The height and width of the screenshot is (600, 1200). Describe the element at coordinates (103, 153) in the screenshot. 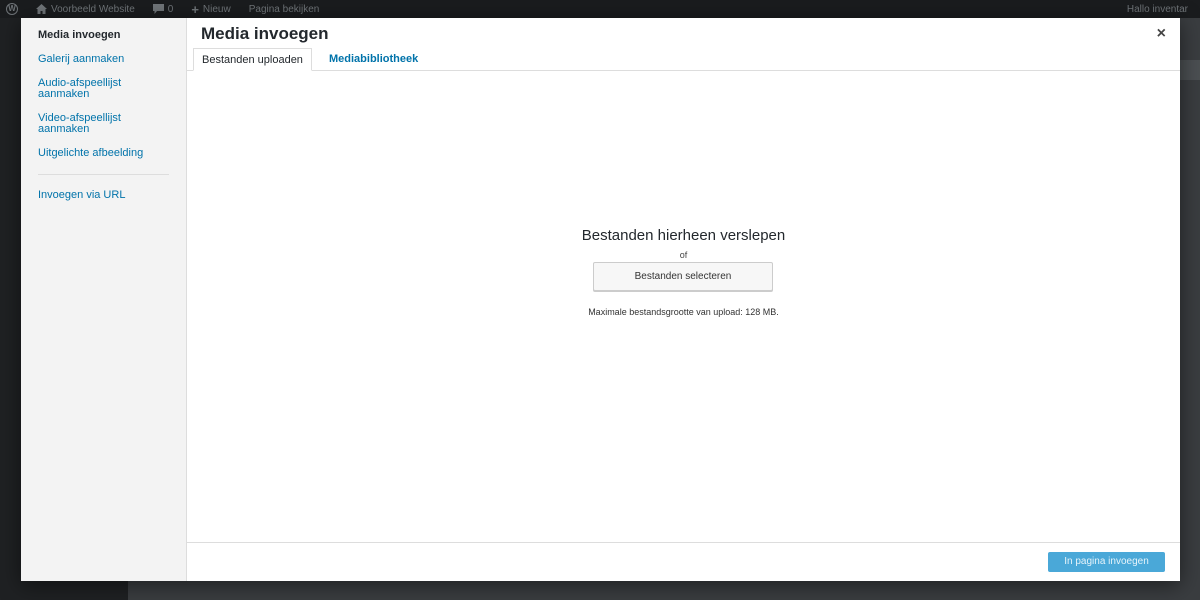

I see `menu-item-featured-image: Uitgelichte afbeelding` at that location.